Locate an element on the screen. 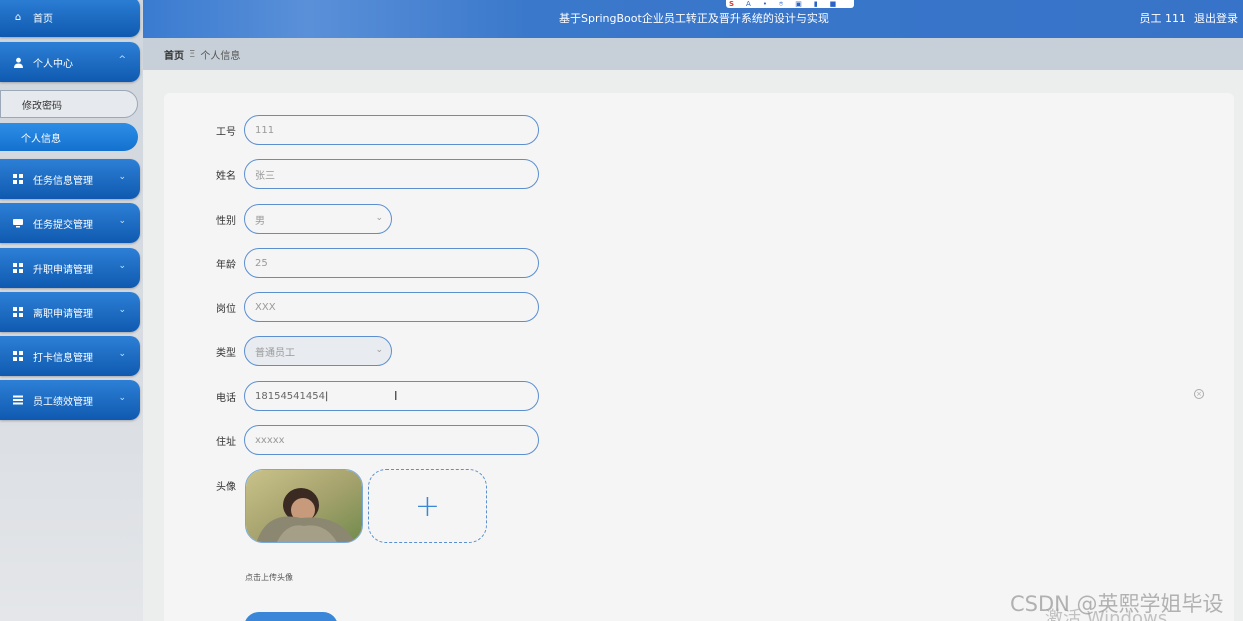 This screenshot has width=1243, height=621. form-row-emp-no: 工号 111 is located at coordinates (377, 130).